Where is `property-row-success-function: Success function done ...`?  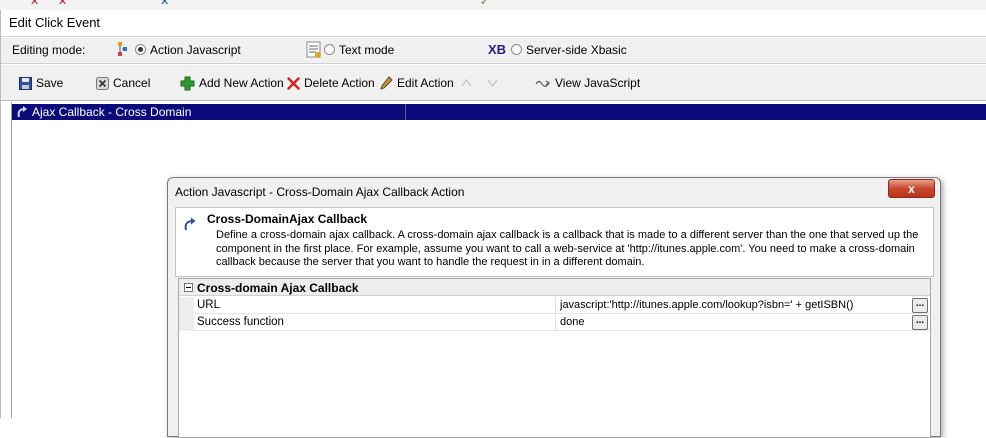
property-row-success-function: Success function done ... is located at coordinates (554, 322).